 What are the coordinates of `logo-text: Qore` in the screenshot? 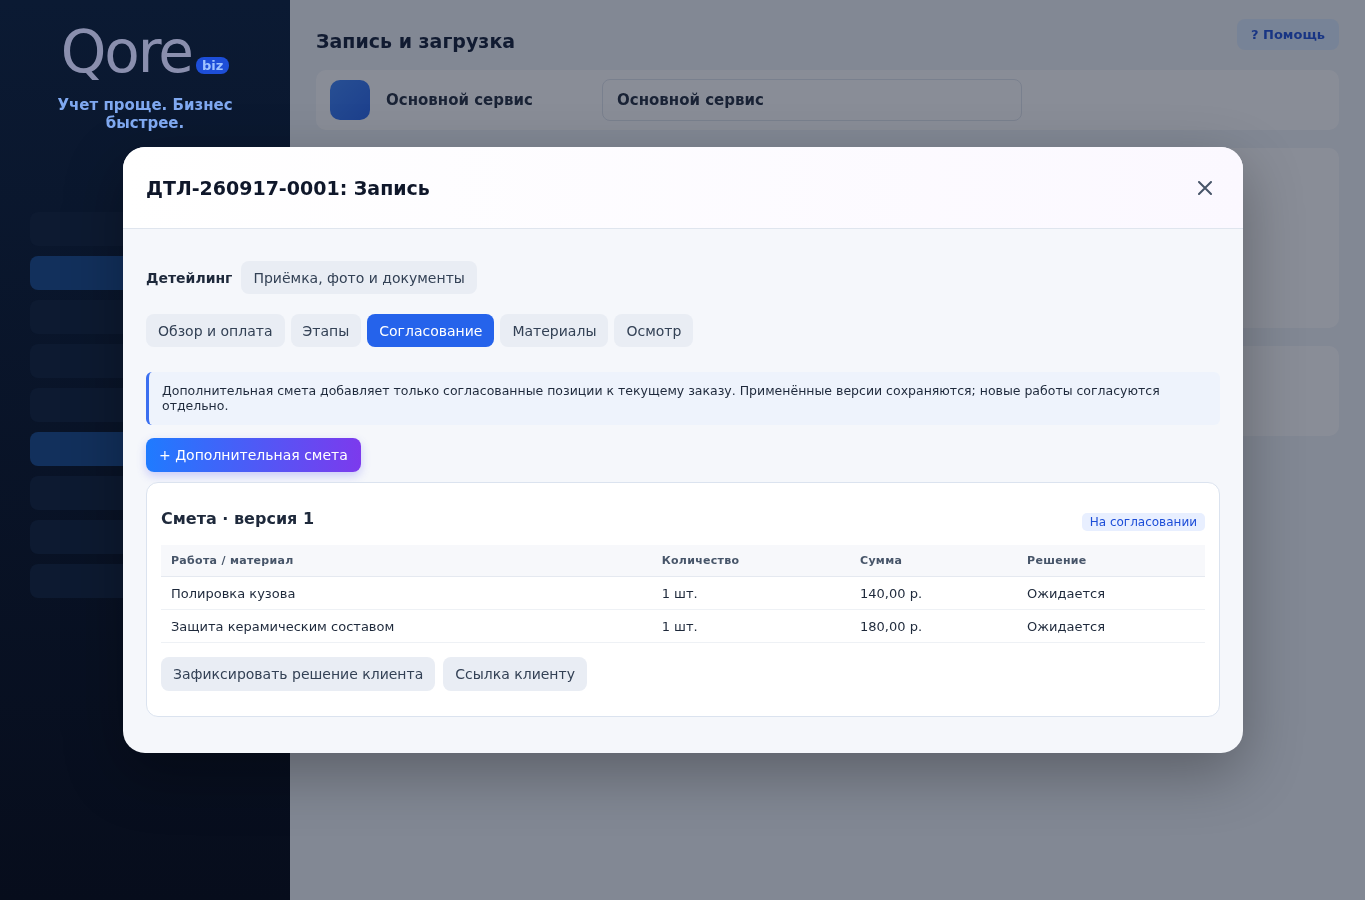 It's located at (126, 52).